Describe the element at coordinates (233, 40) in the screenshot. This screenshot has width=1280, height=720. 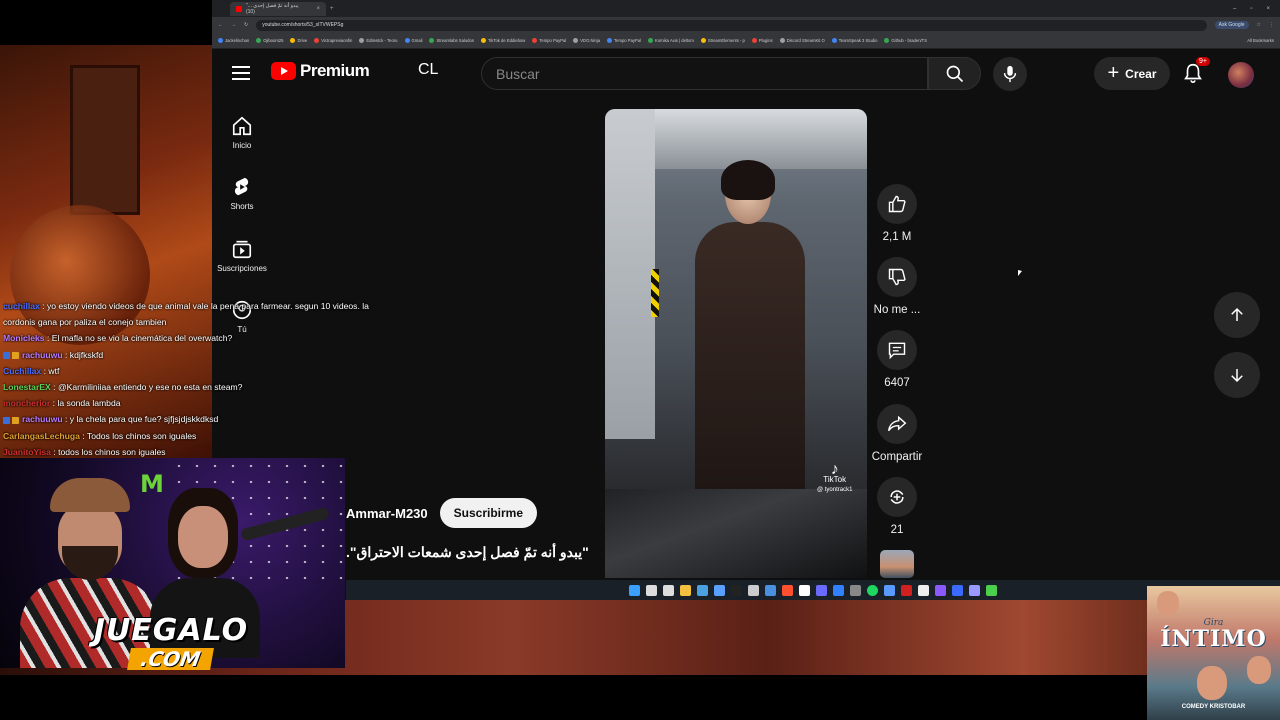
I see `bookmark-item: Jackelinchan` at that location.